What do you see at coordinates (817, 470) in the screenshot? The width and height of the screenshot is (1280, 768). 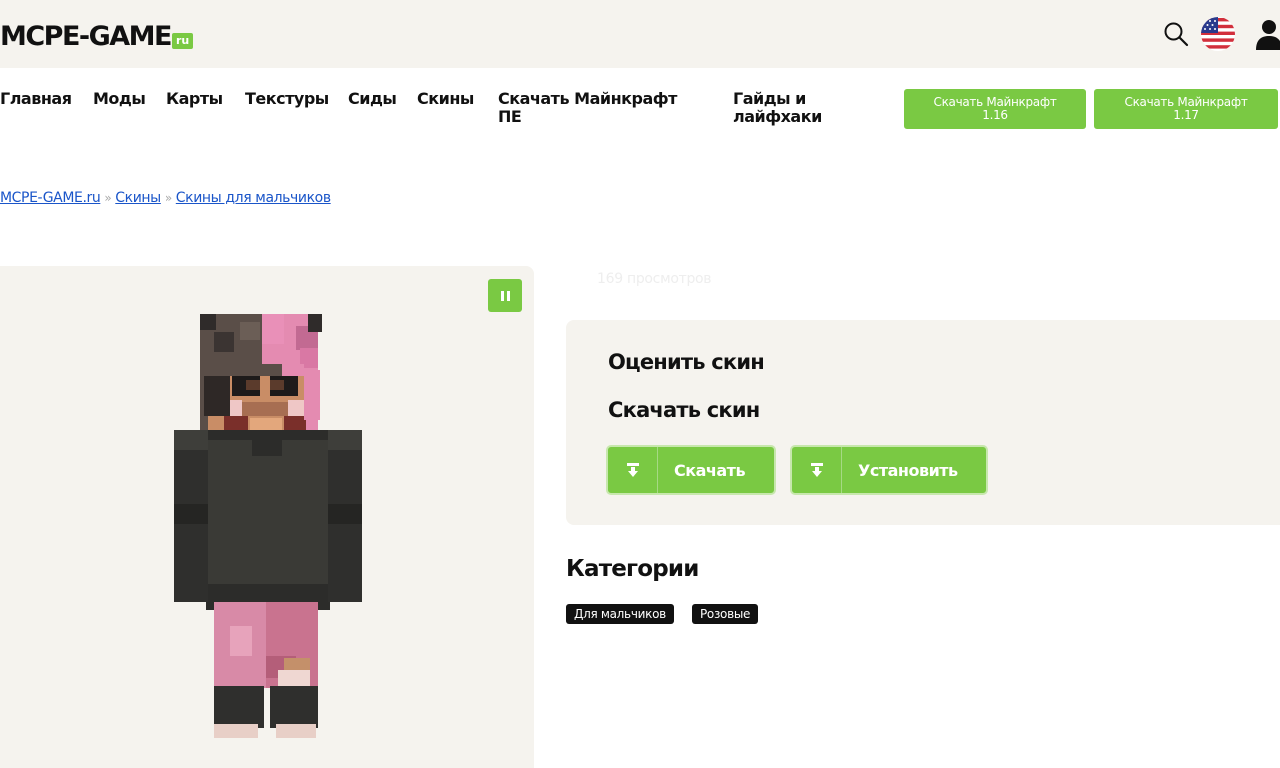 I see `install-icon` at bounding box center [817, 470].